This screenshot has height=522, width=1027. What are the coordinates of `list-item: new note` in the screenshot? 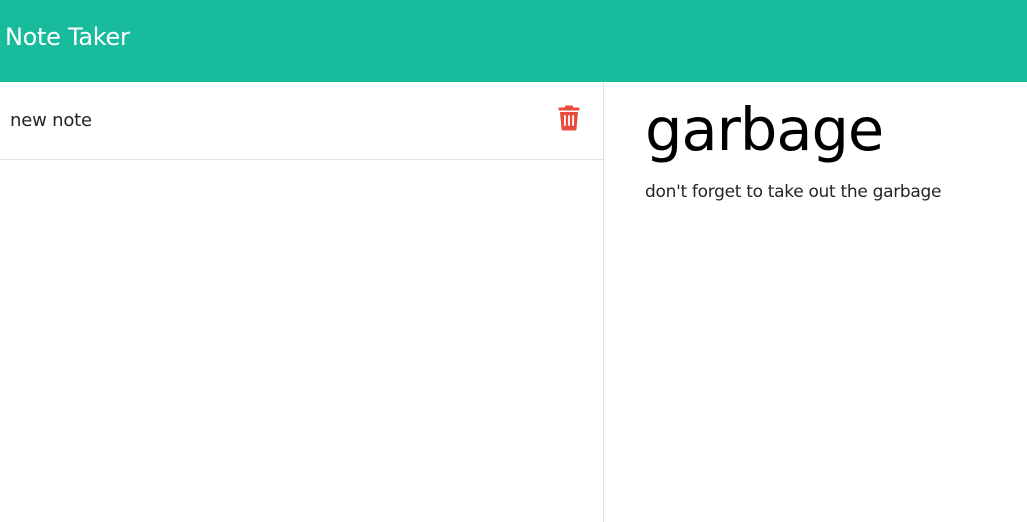 It's located at (301, 121).